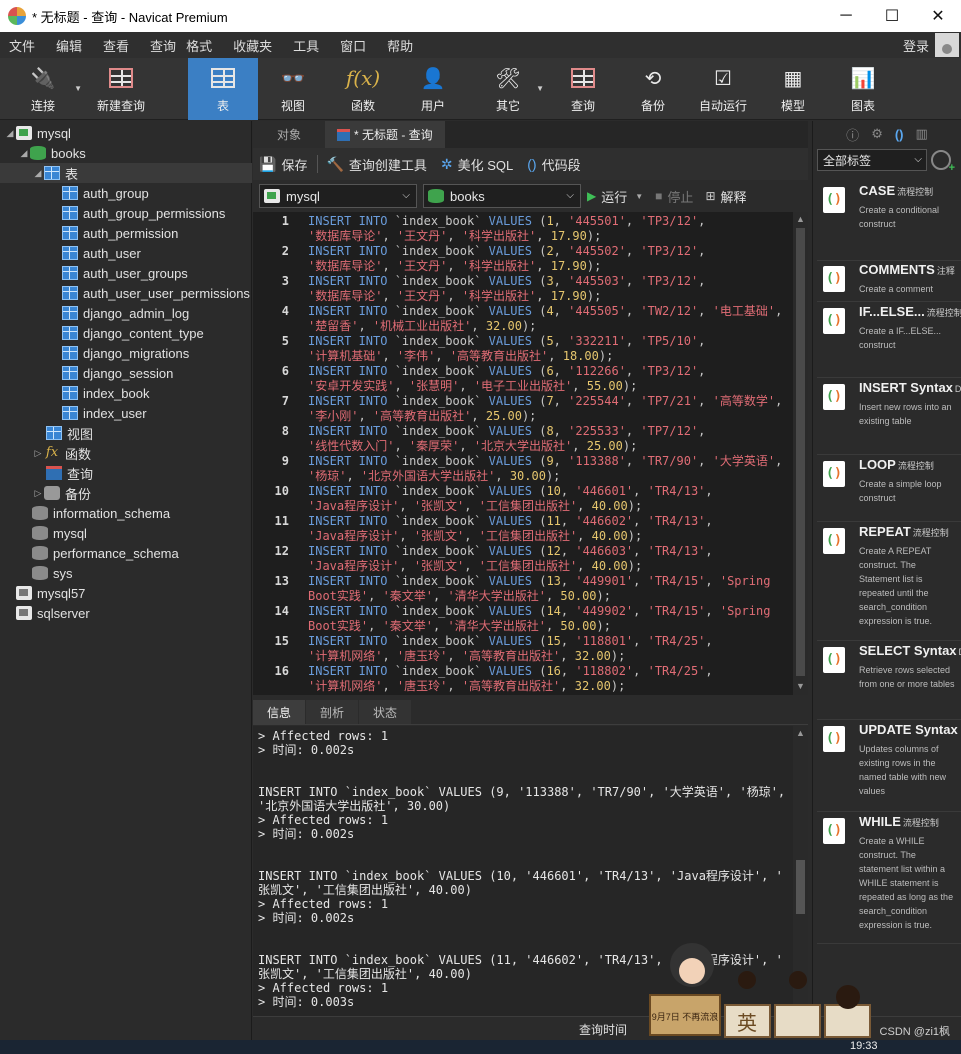 The width and height of the screenshot is (961, 1054). I want to click on database-select: books ⌵, so click(502, 196).